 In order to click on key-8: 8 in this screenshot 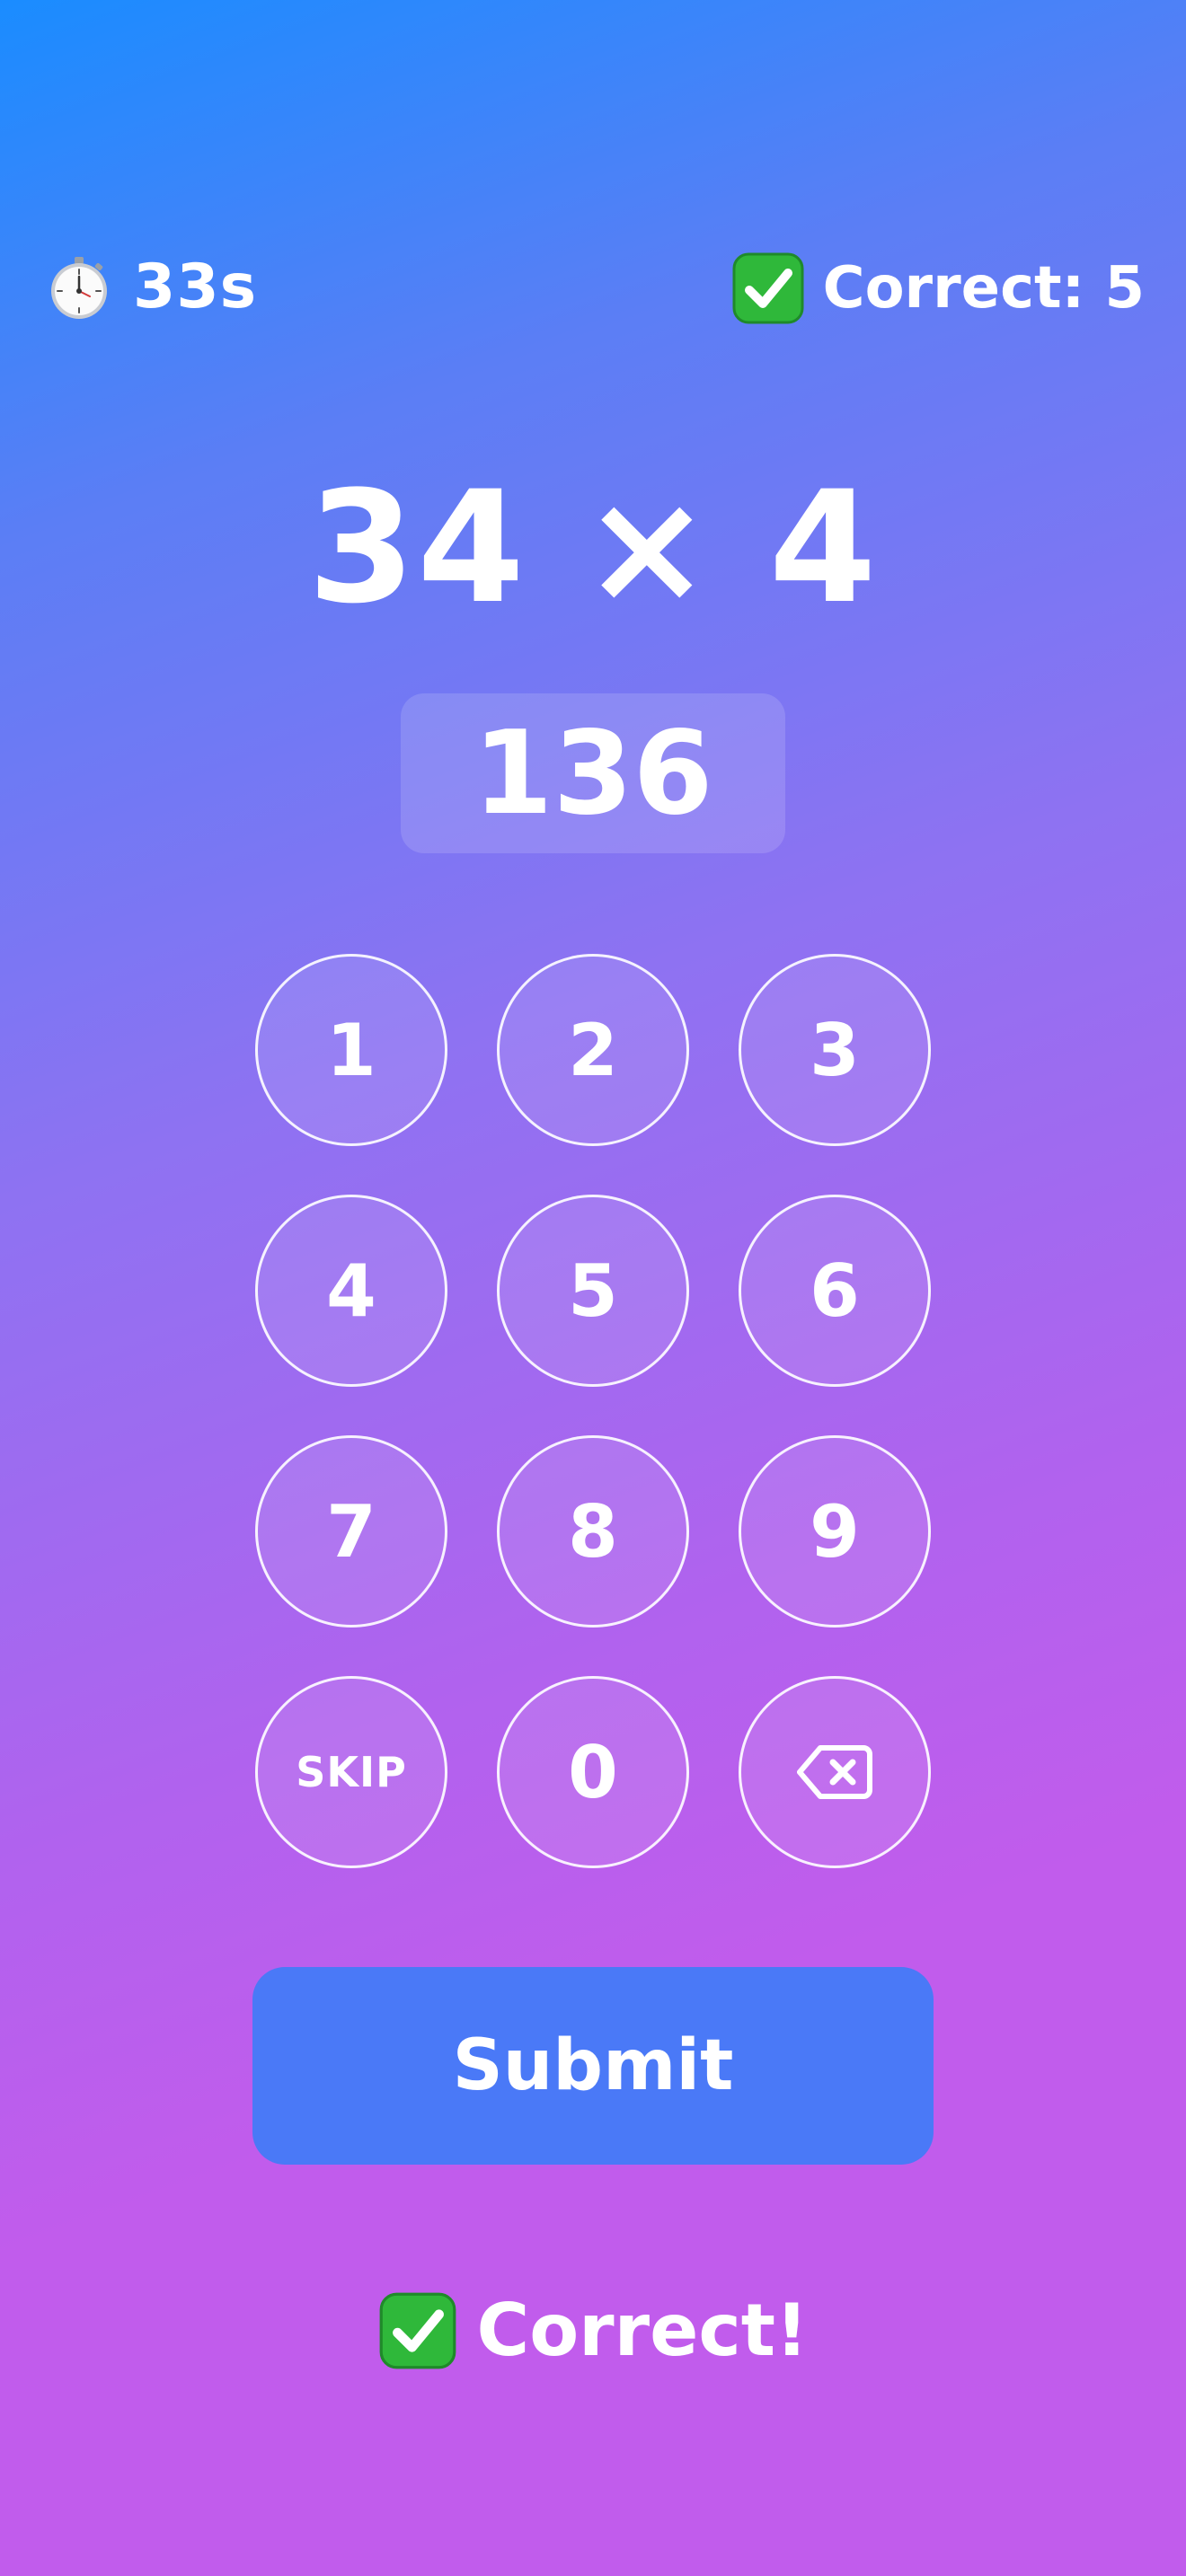, I will do `click(593, 1531)`.